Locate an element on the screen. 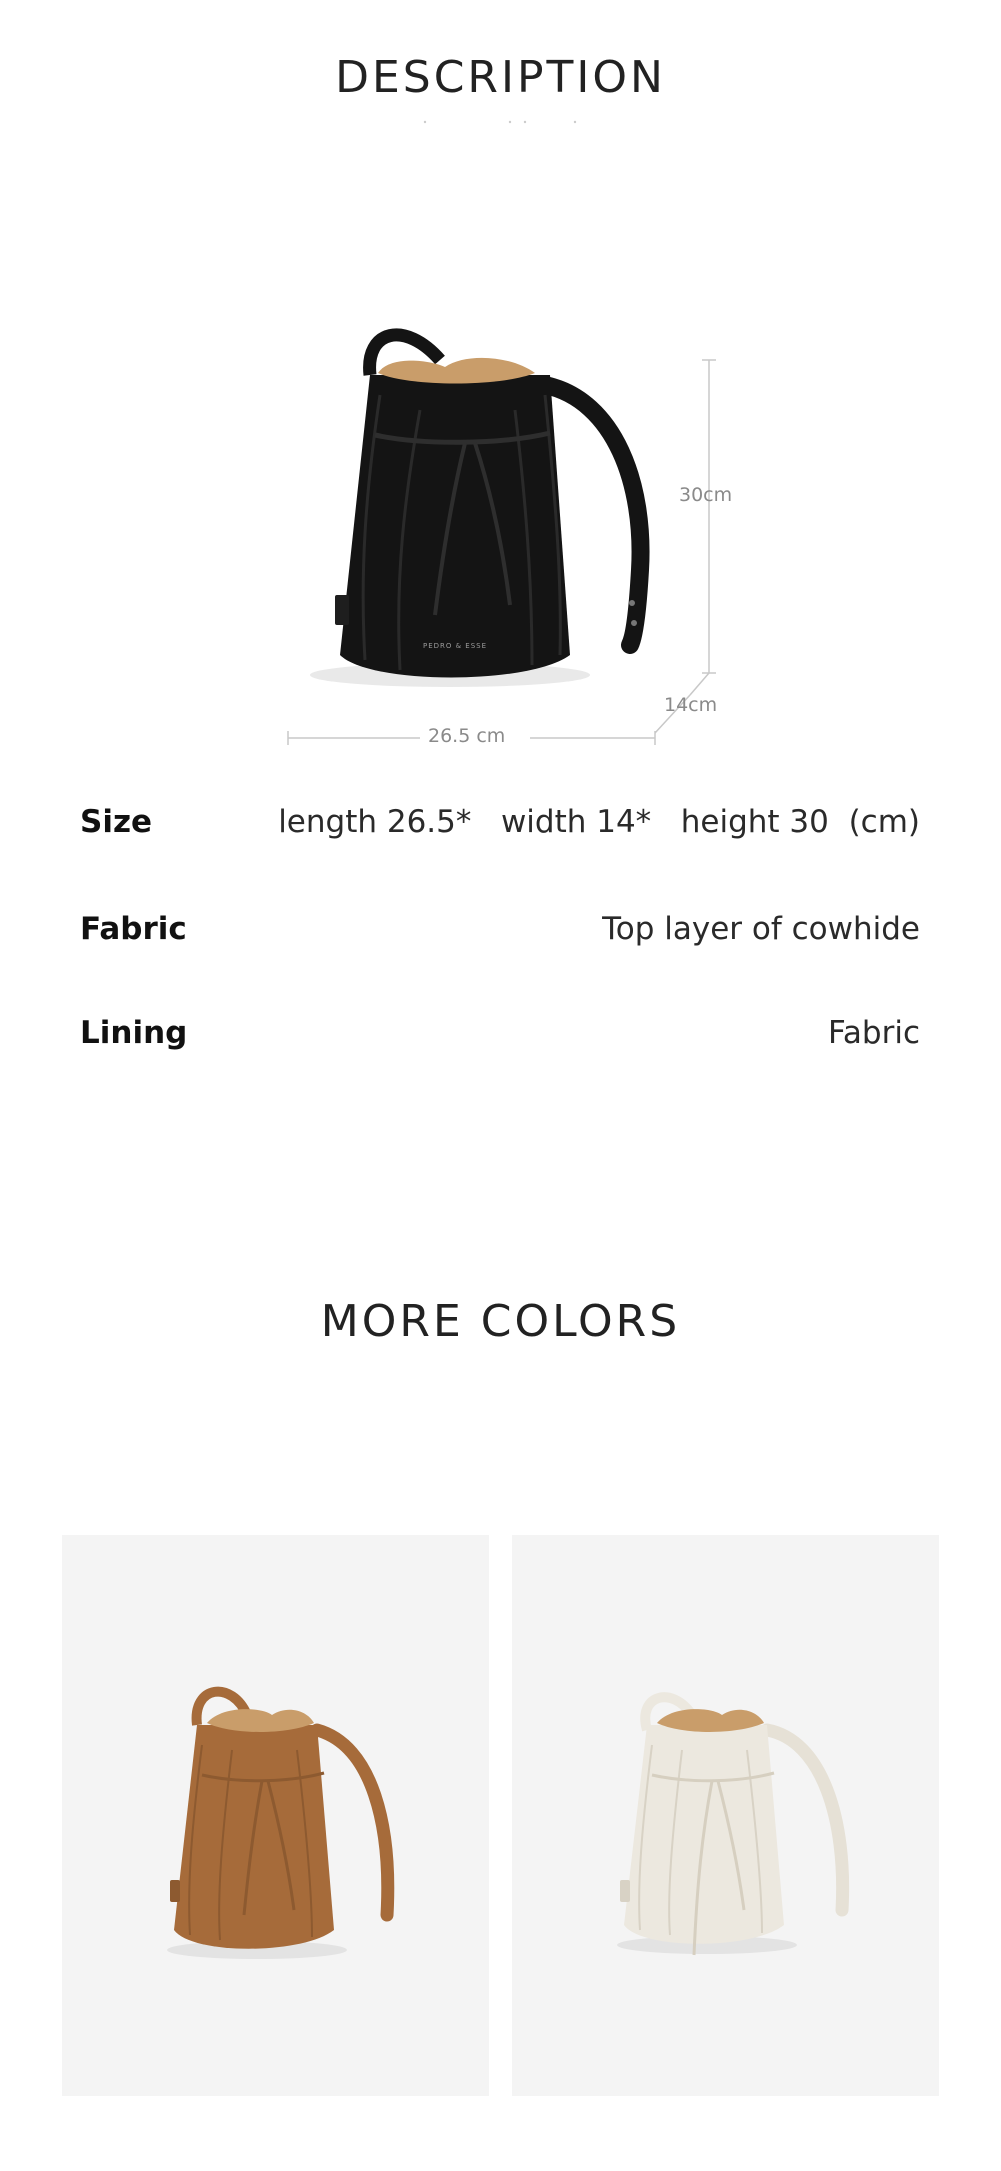  color-option-brown is located at coordinates (275, 1815).